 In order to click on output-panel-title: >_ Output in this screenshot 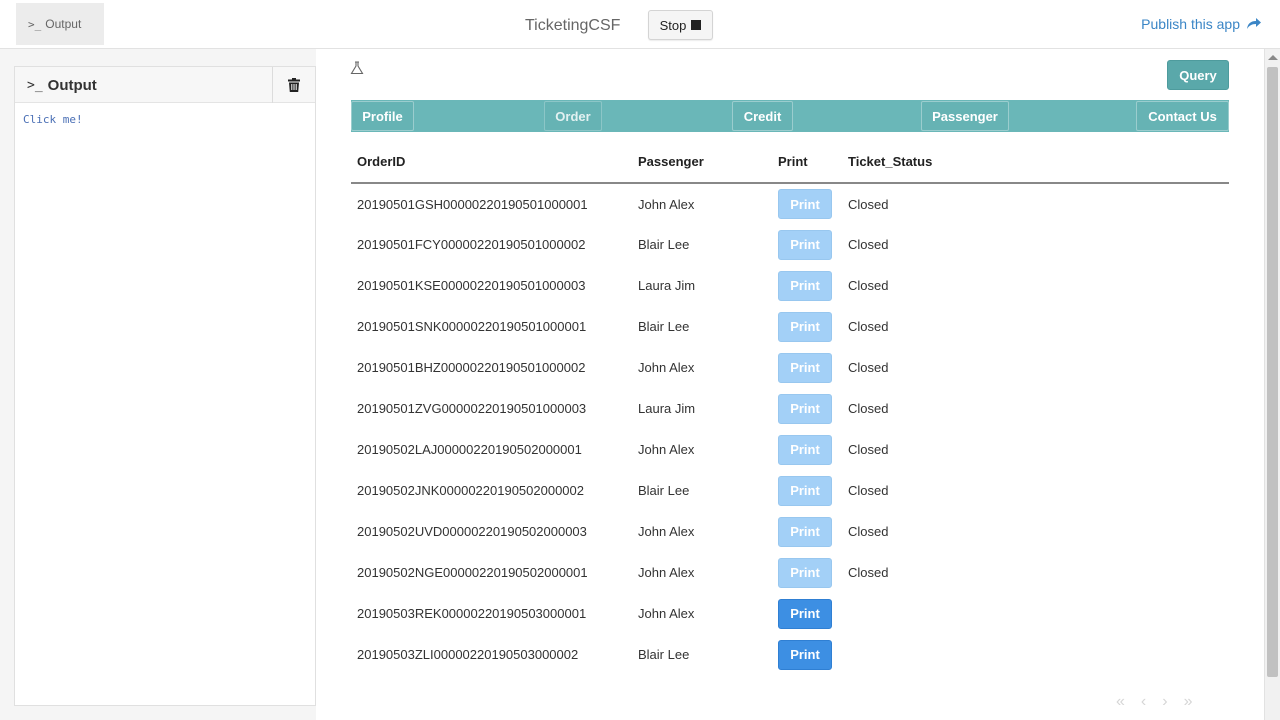, I will do `click(62, 85)`.